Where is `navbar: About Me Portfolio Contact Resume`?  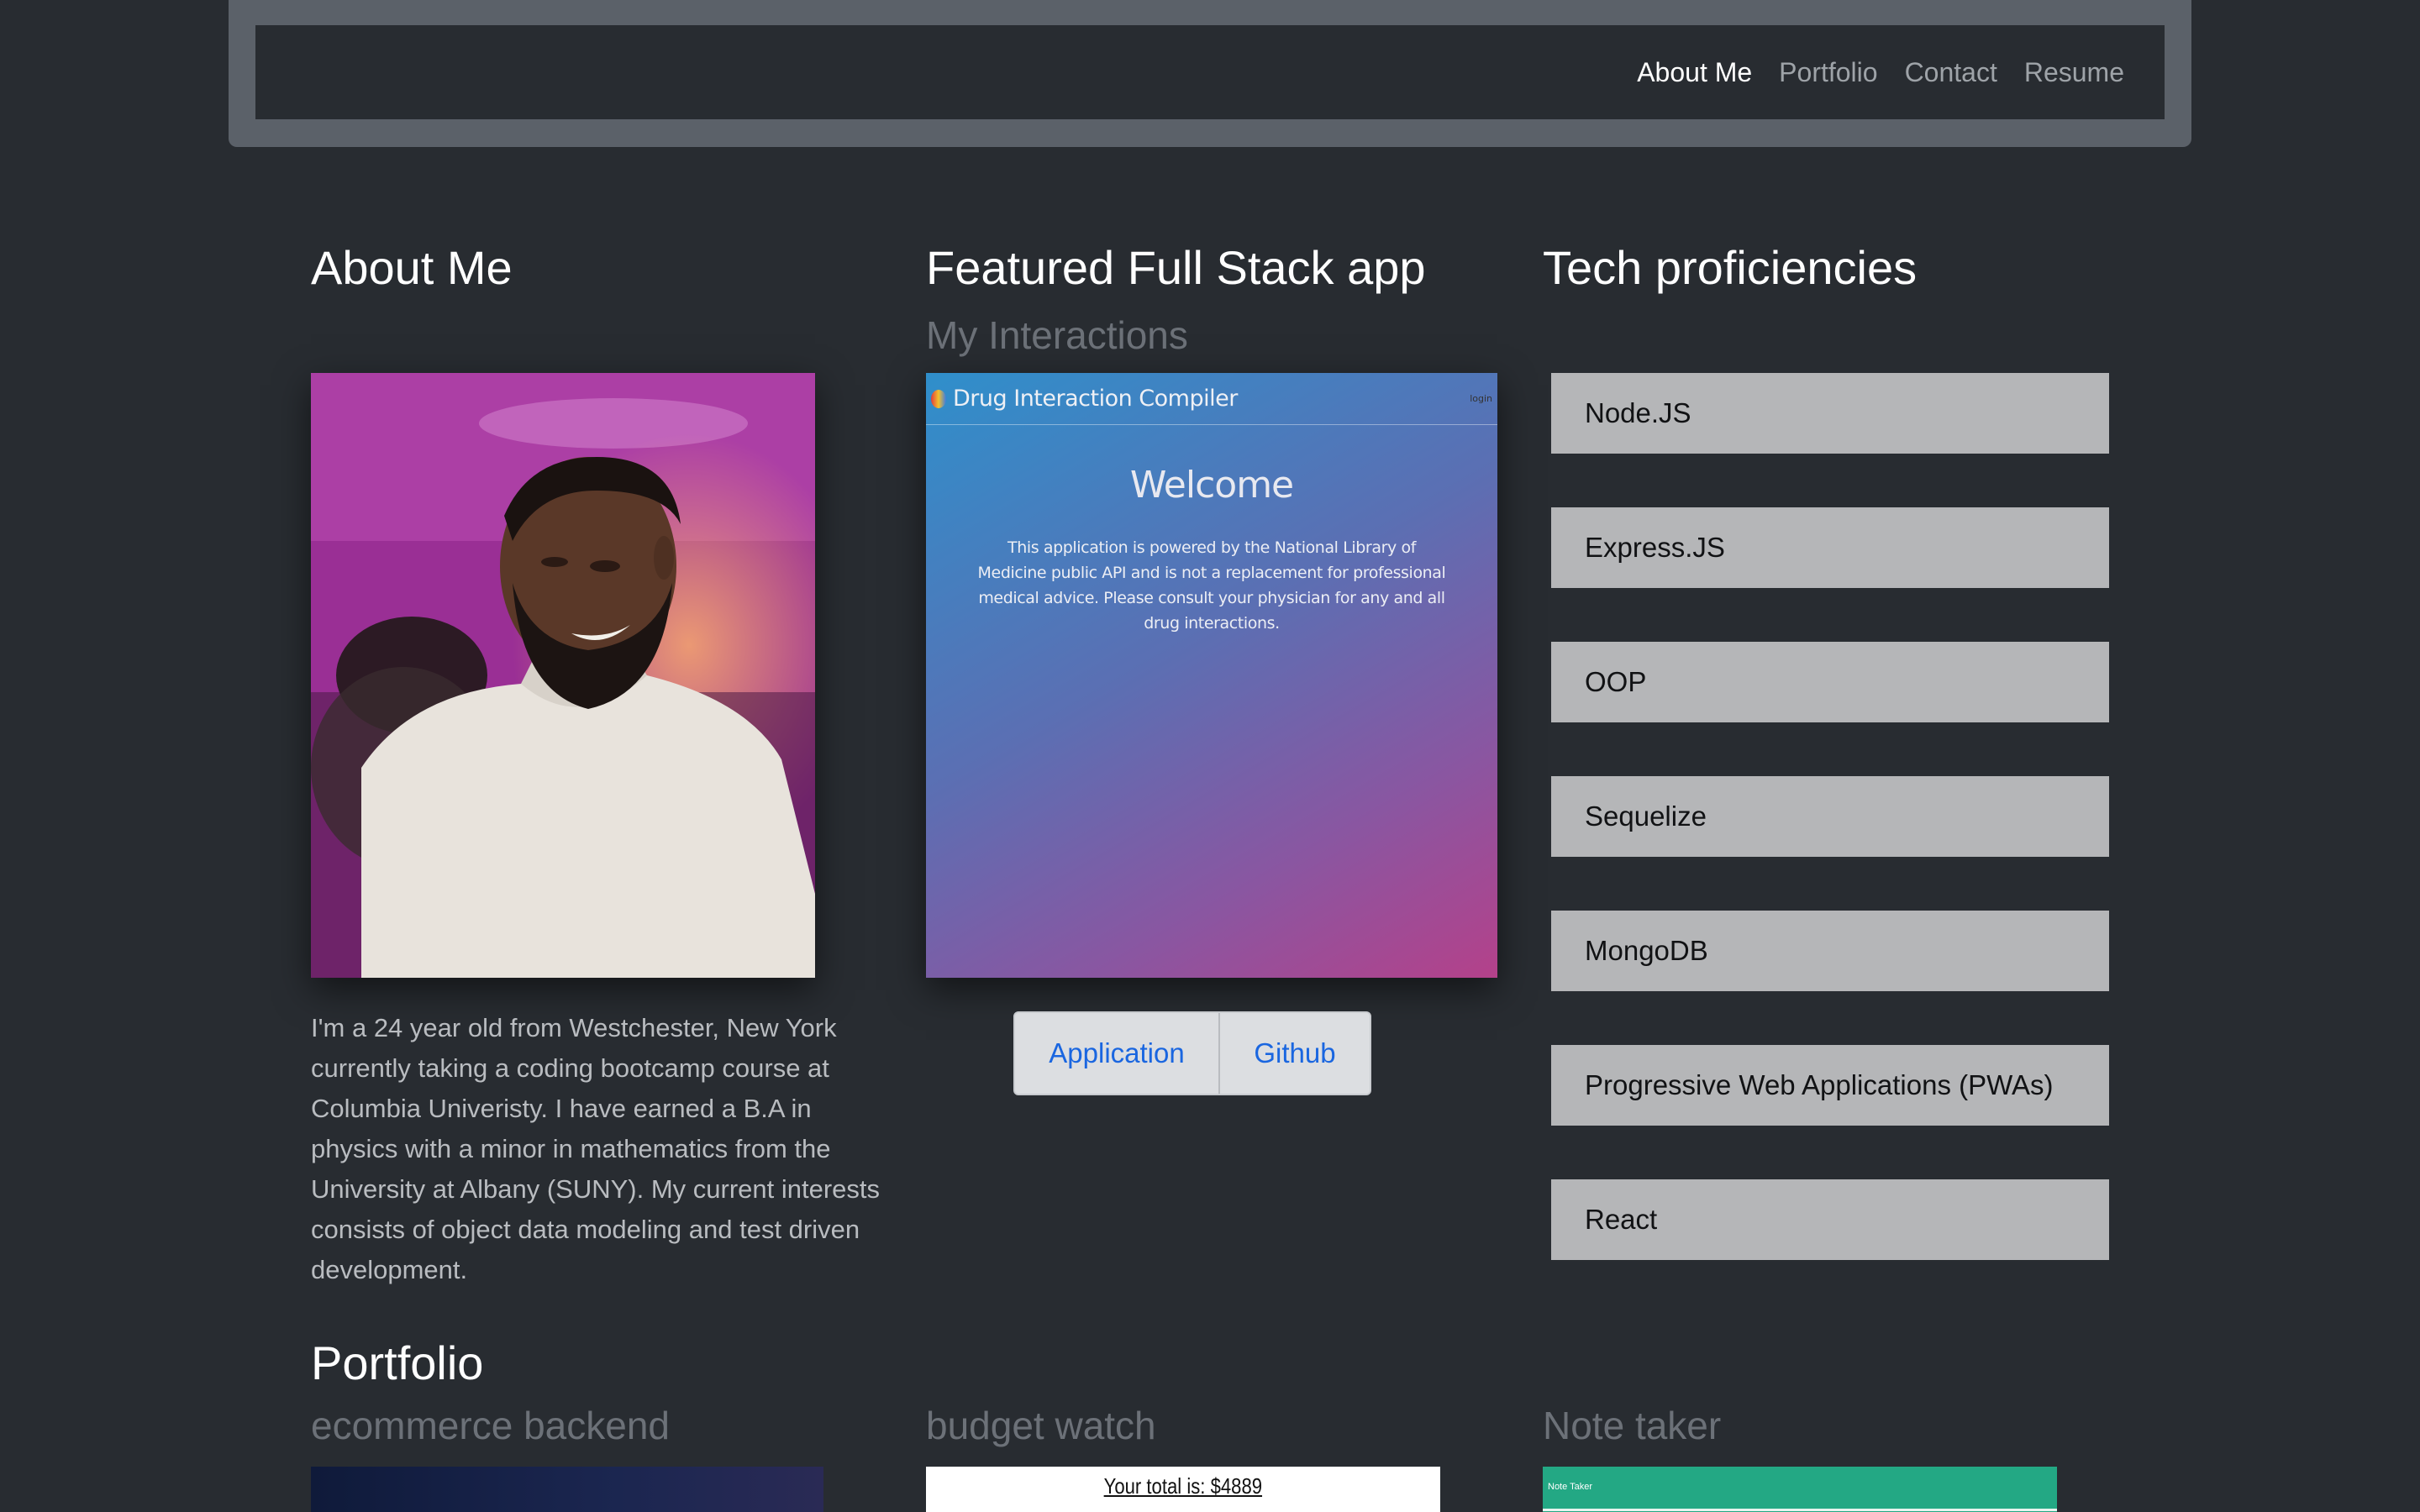
navbar: About Me Portfolio Contact Resume is located at coordinates (1210, 73).